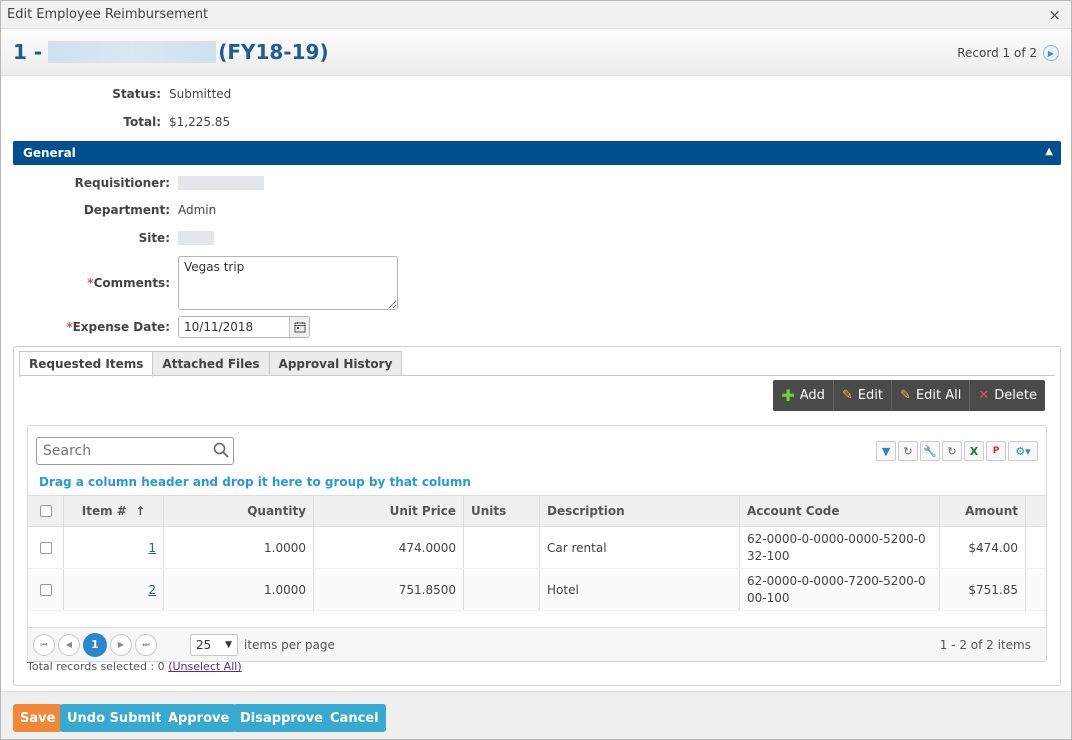 The width and height of the screenshot is (1072, 740). I want to click on calendar-icon, so click(299, 327).